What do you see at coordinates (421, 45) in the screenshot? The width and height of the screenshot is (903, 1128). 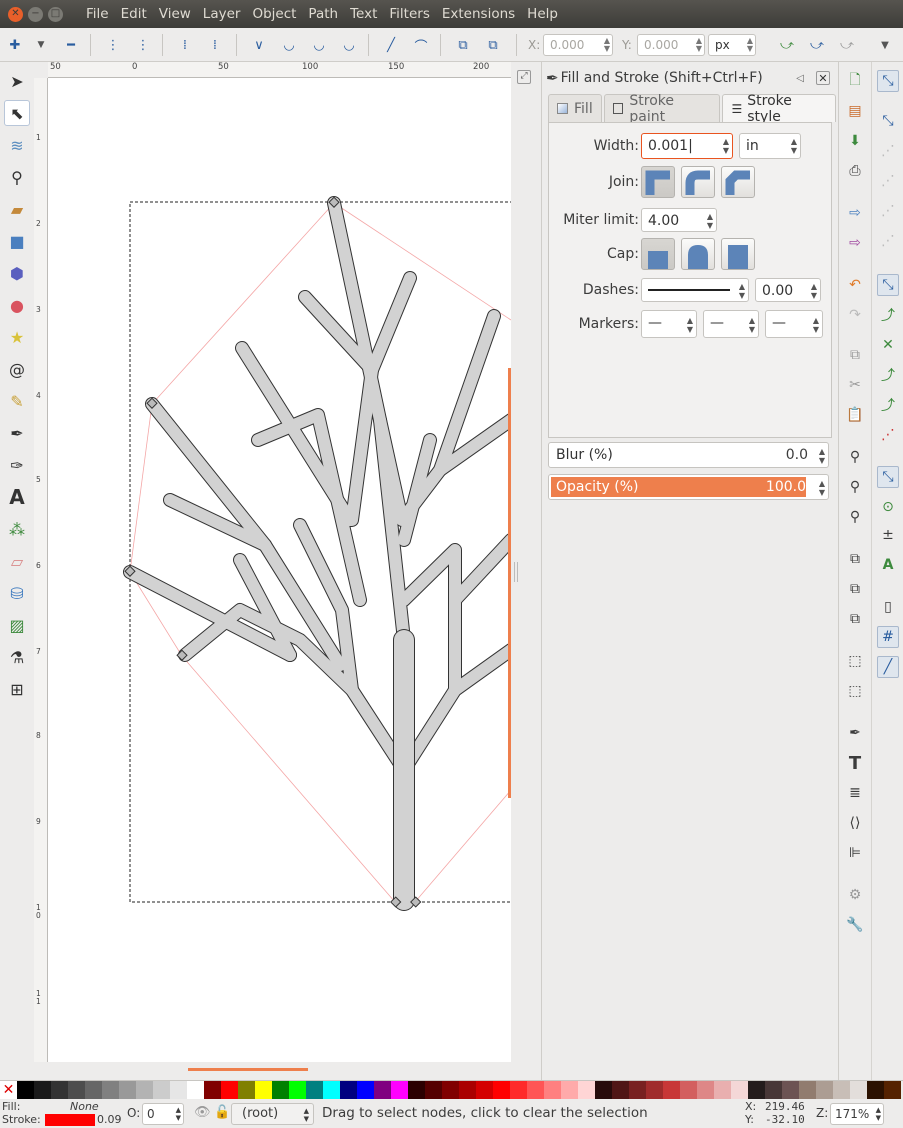 I see `segment-curve-icon: ⌒` at bounding box center [421, 45].